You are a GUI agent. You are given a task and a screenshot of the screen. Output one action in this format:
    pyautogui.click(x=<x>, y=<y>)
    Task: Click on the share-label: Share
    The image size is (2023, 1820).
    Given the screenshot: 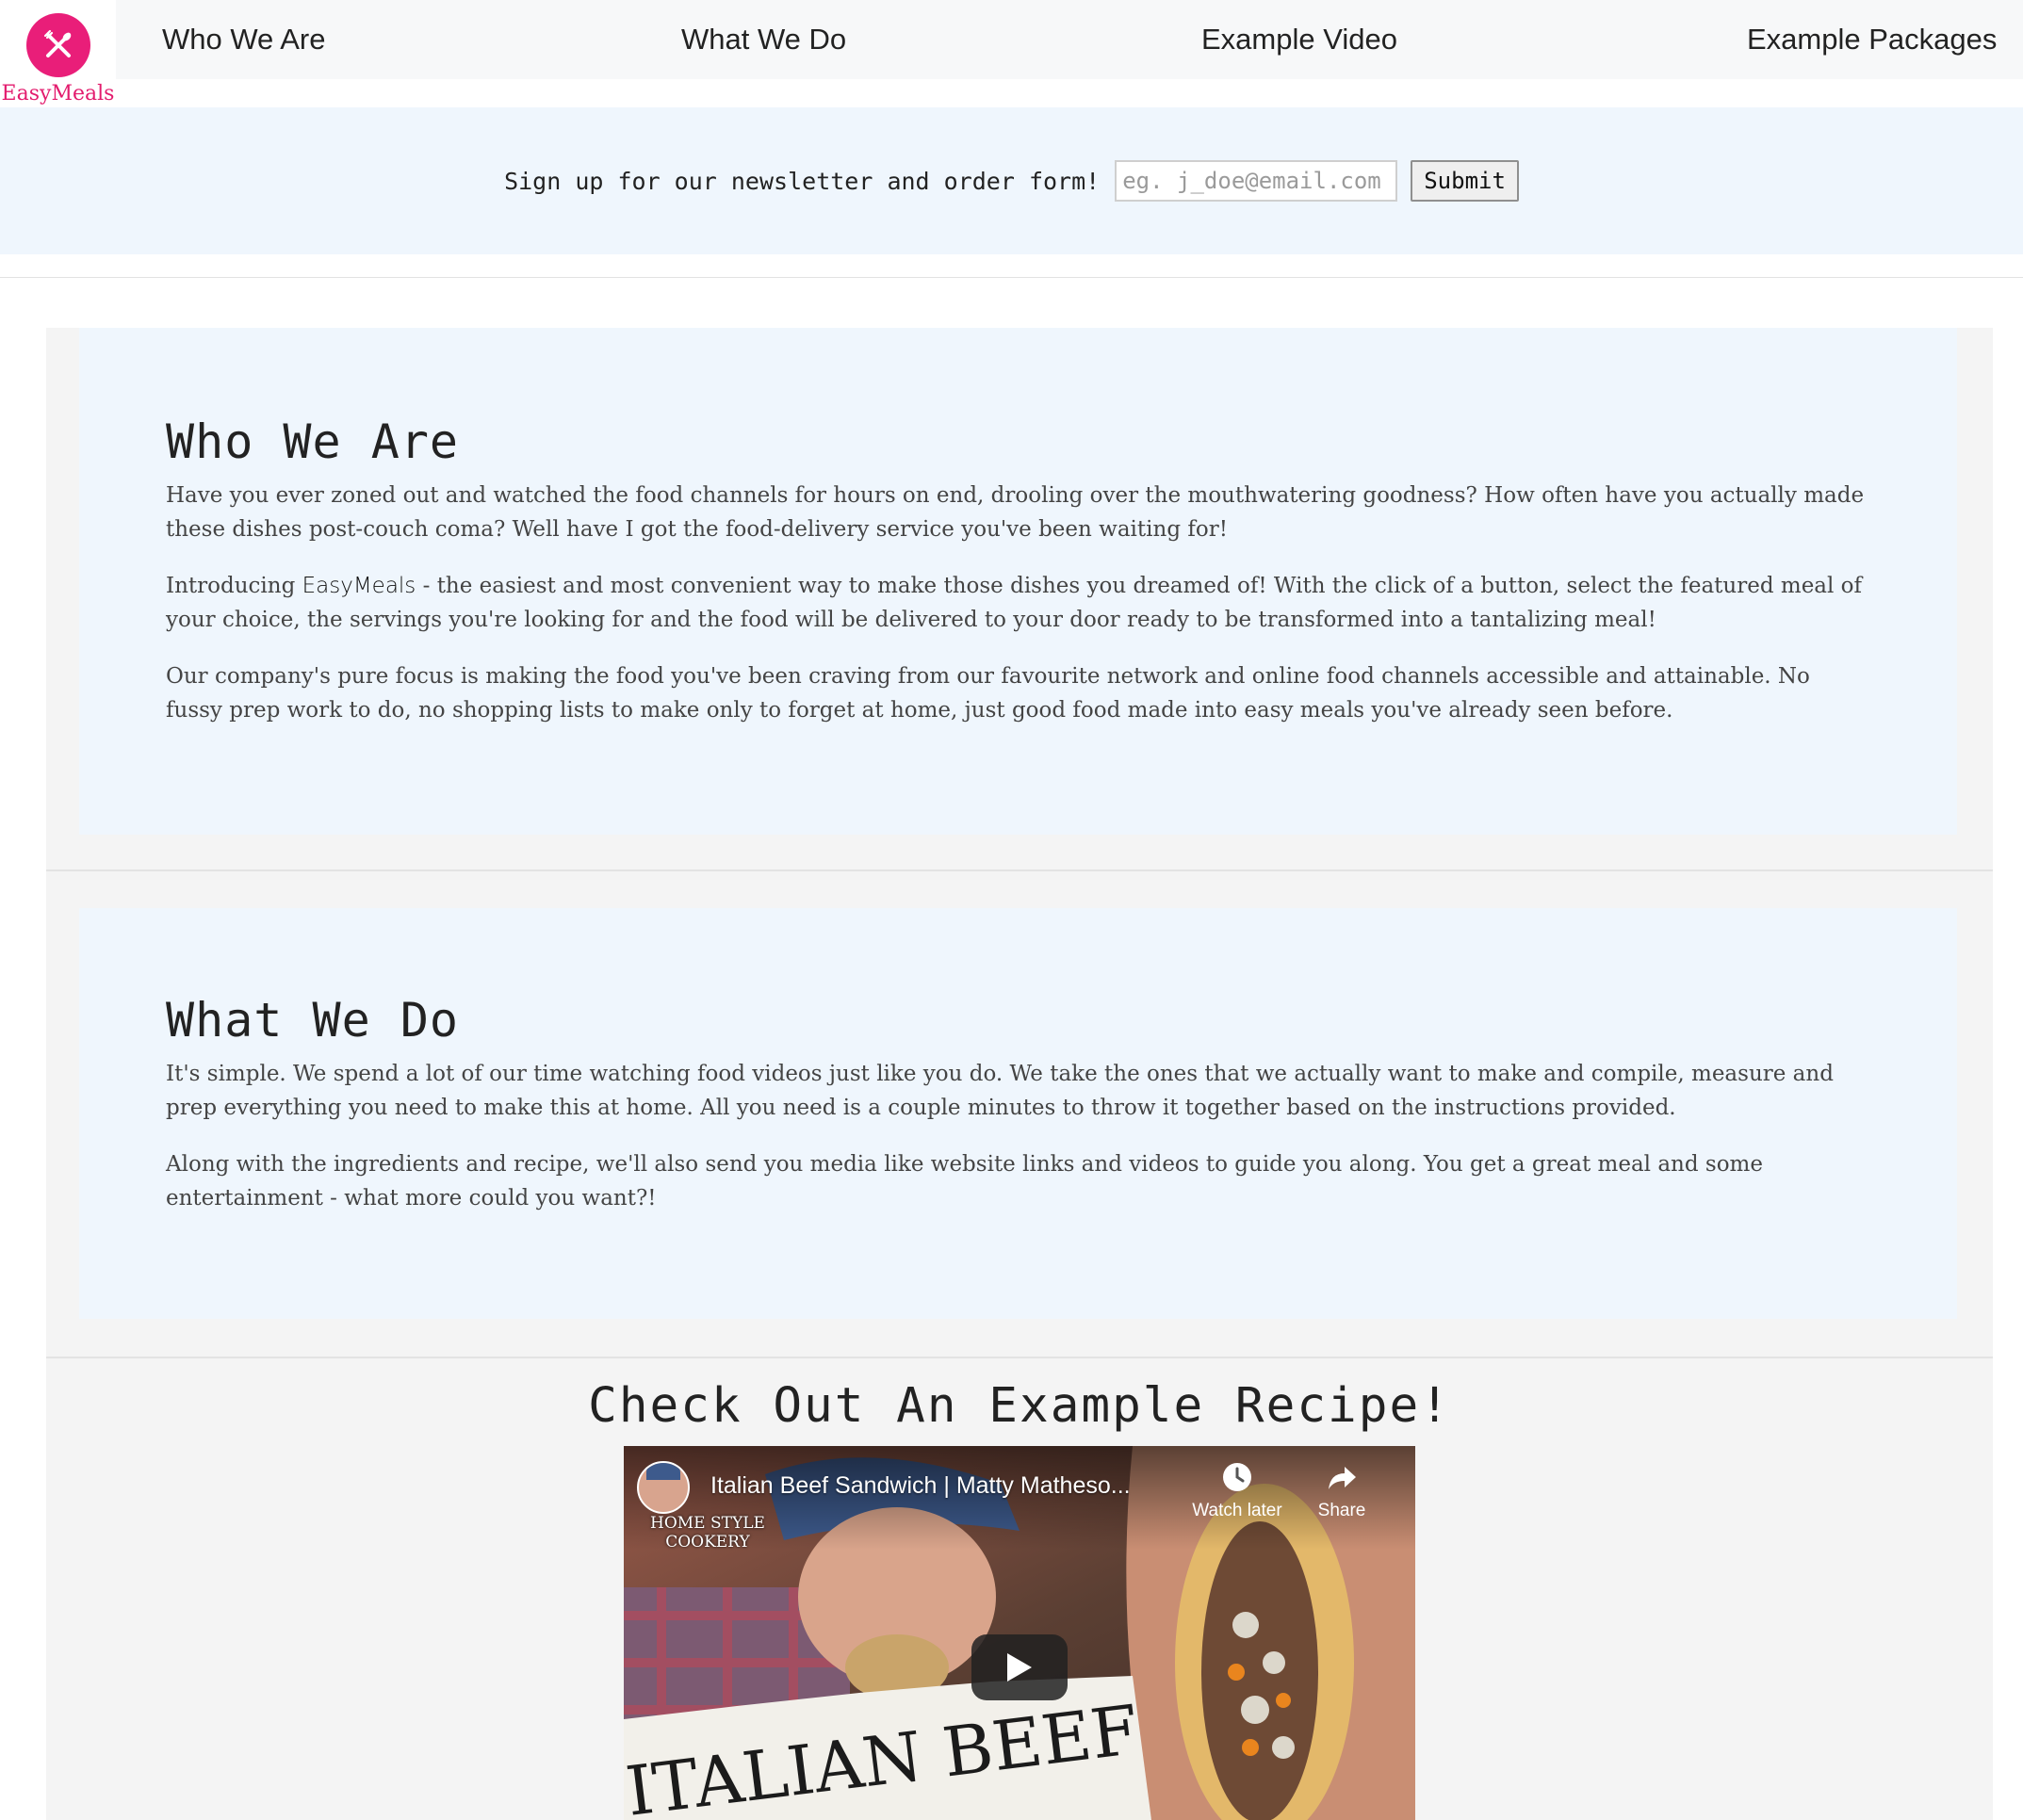 What is the action you would take?
    pyautogui.click(x=1341, y=1510)
    